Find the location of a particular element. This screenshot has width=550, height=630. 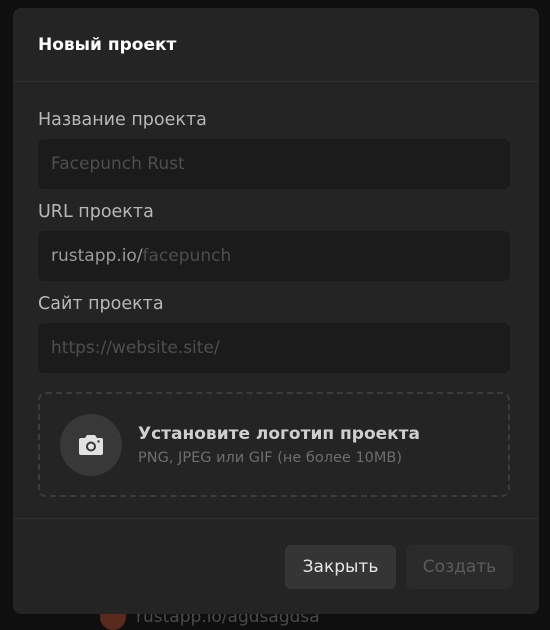

logo-upload-title: Установите логотип проекта is located at coordinates (279, 433).